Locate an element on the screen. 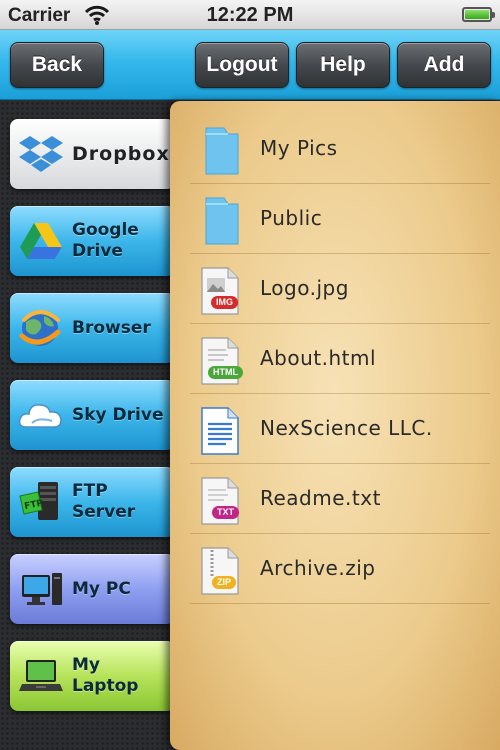  service-label: Dropbox is located at coordinates (121, 154).